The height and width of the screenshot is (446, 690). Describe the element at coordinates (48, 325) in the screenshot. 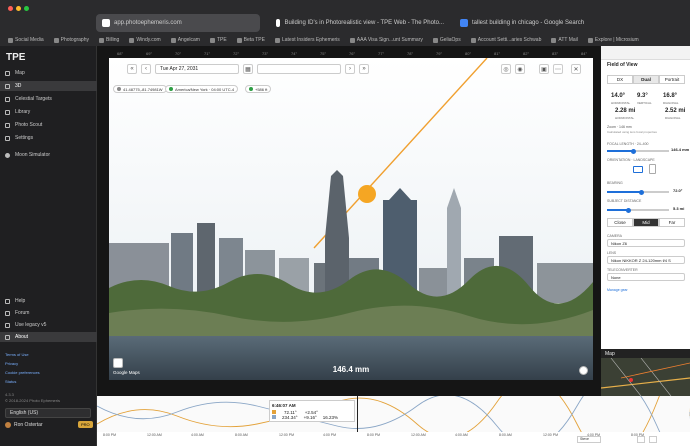

I see `sidebar-item-use-legacy-v5: Use legacy v5` at that location.